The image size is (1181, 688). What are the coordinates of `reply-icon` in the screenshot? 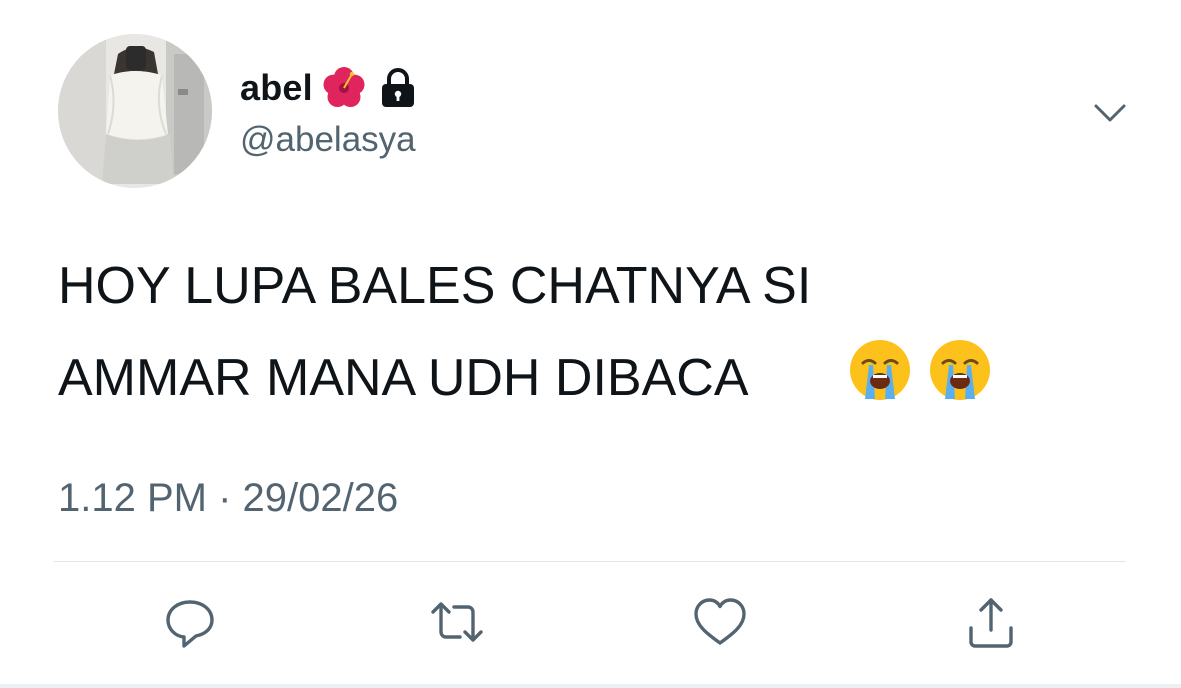 It's located at (190, 624).